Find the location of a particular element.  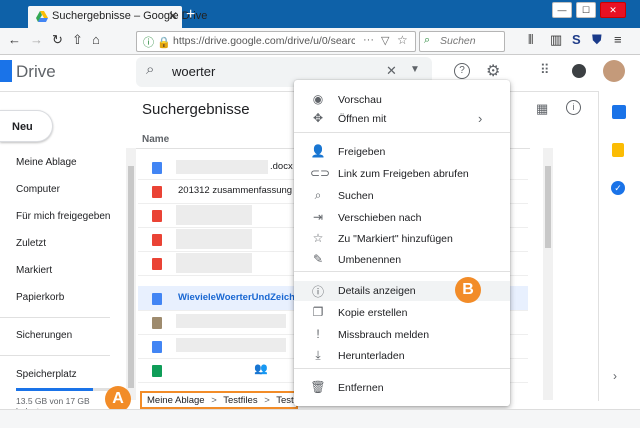

menu-item-label: Link zum Freigeben abrufen is located at coordinates (403, 174).